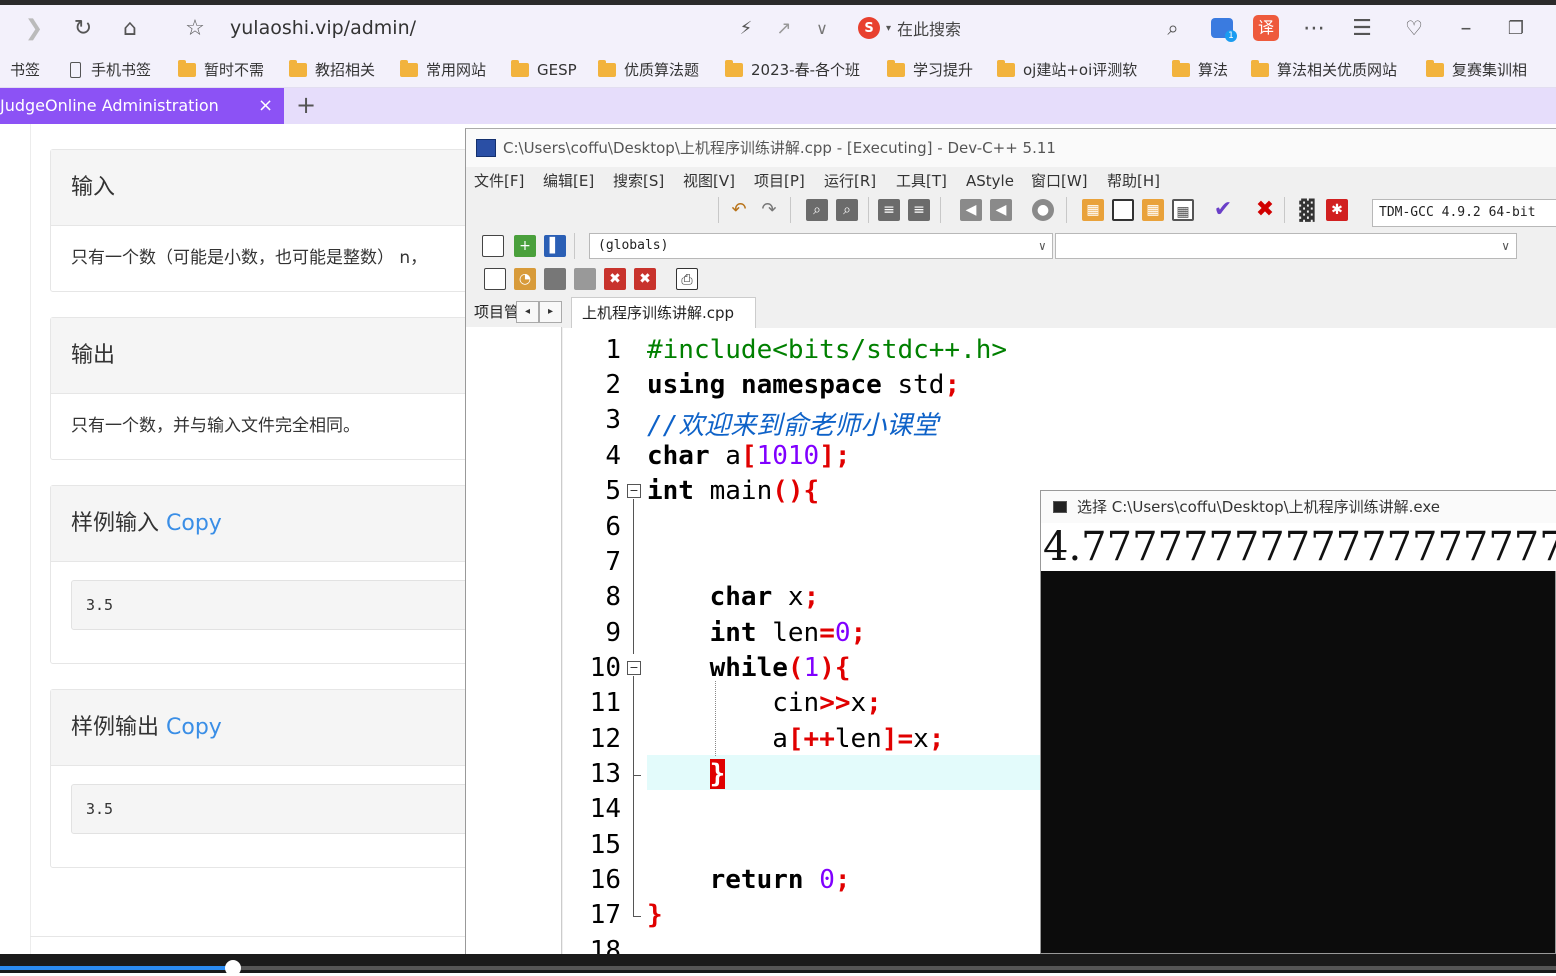 Image resolution: width=1556 pixels, height=976 pixels. What do you see at coordinates (778, 968) in the screenshot?
I see `video-progress-bar` at bounding box center [778, 968].